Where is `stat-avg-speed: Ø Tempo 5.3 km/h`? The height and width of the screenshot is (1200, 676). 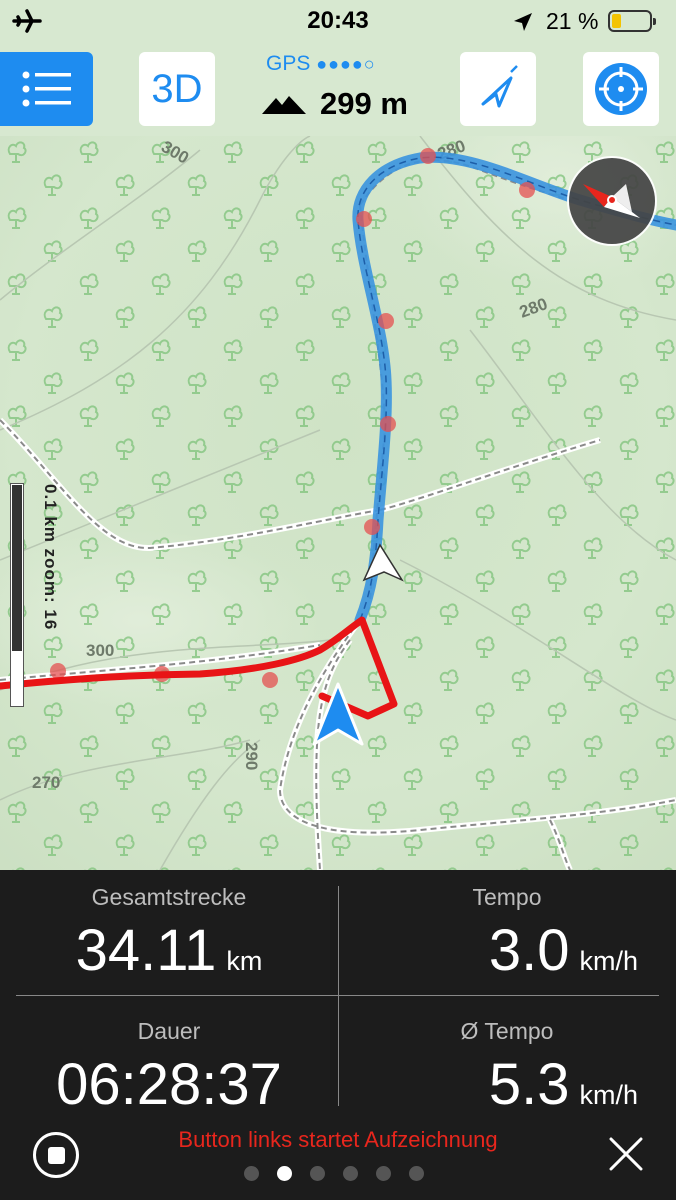 stat-avg-speed: Ø Tempo 5.3 km/h is located at coordinates (507, 1068).